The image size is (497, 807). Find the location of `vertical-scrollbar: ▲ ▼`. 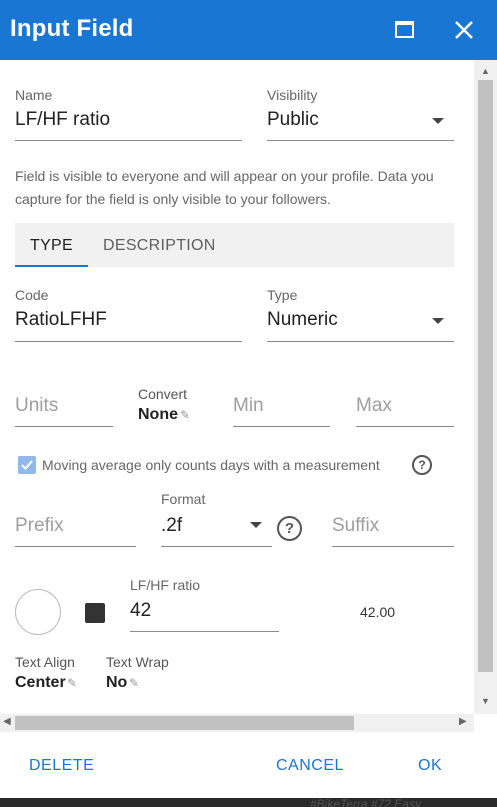

vertical-scrollbar: ▲ ▼ is located at coordinates (485, 387).